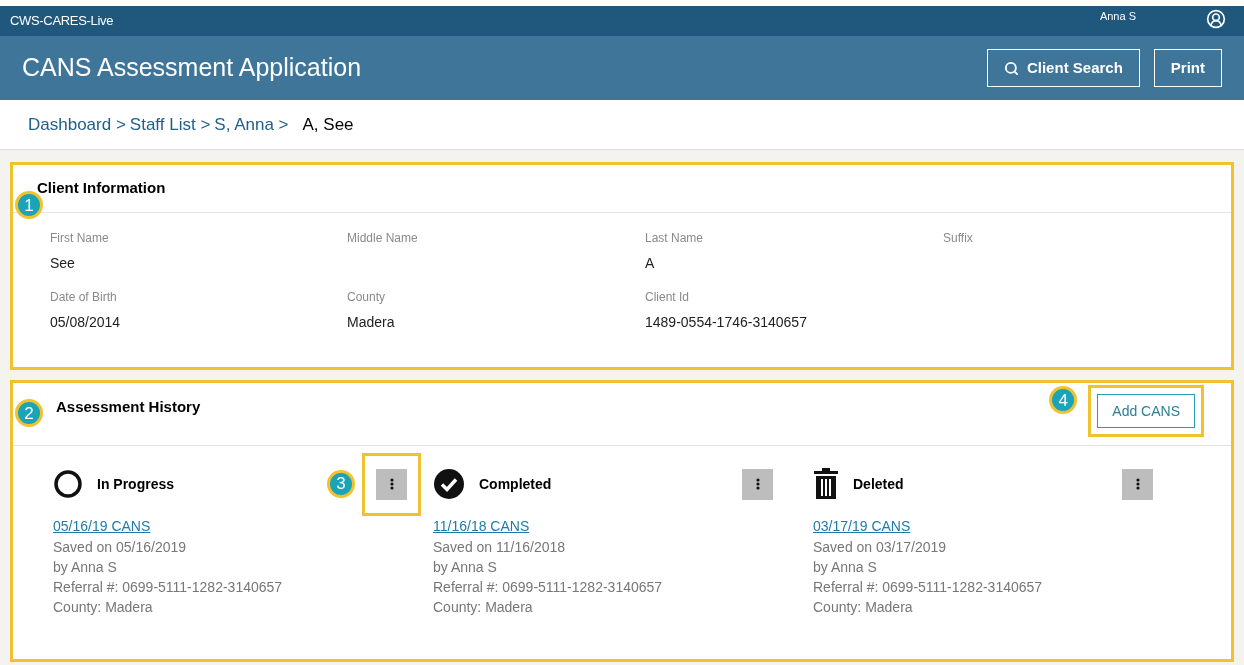  What do you see at coordinates (1117, 16) in the screenshot?
I see `user-name: Anna S` at bounding box center [1117, 16].